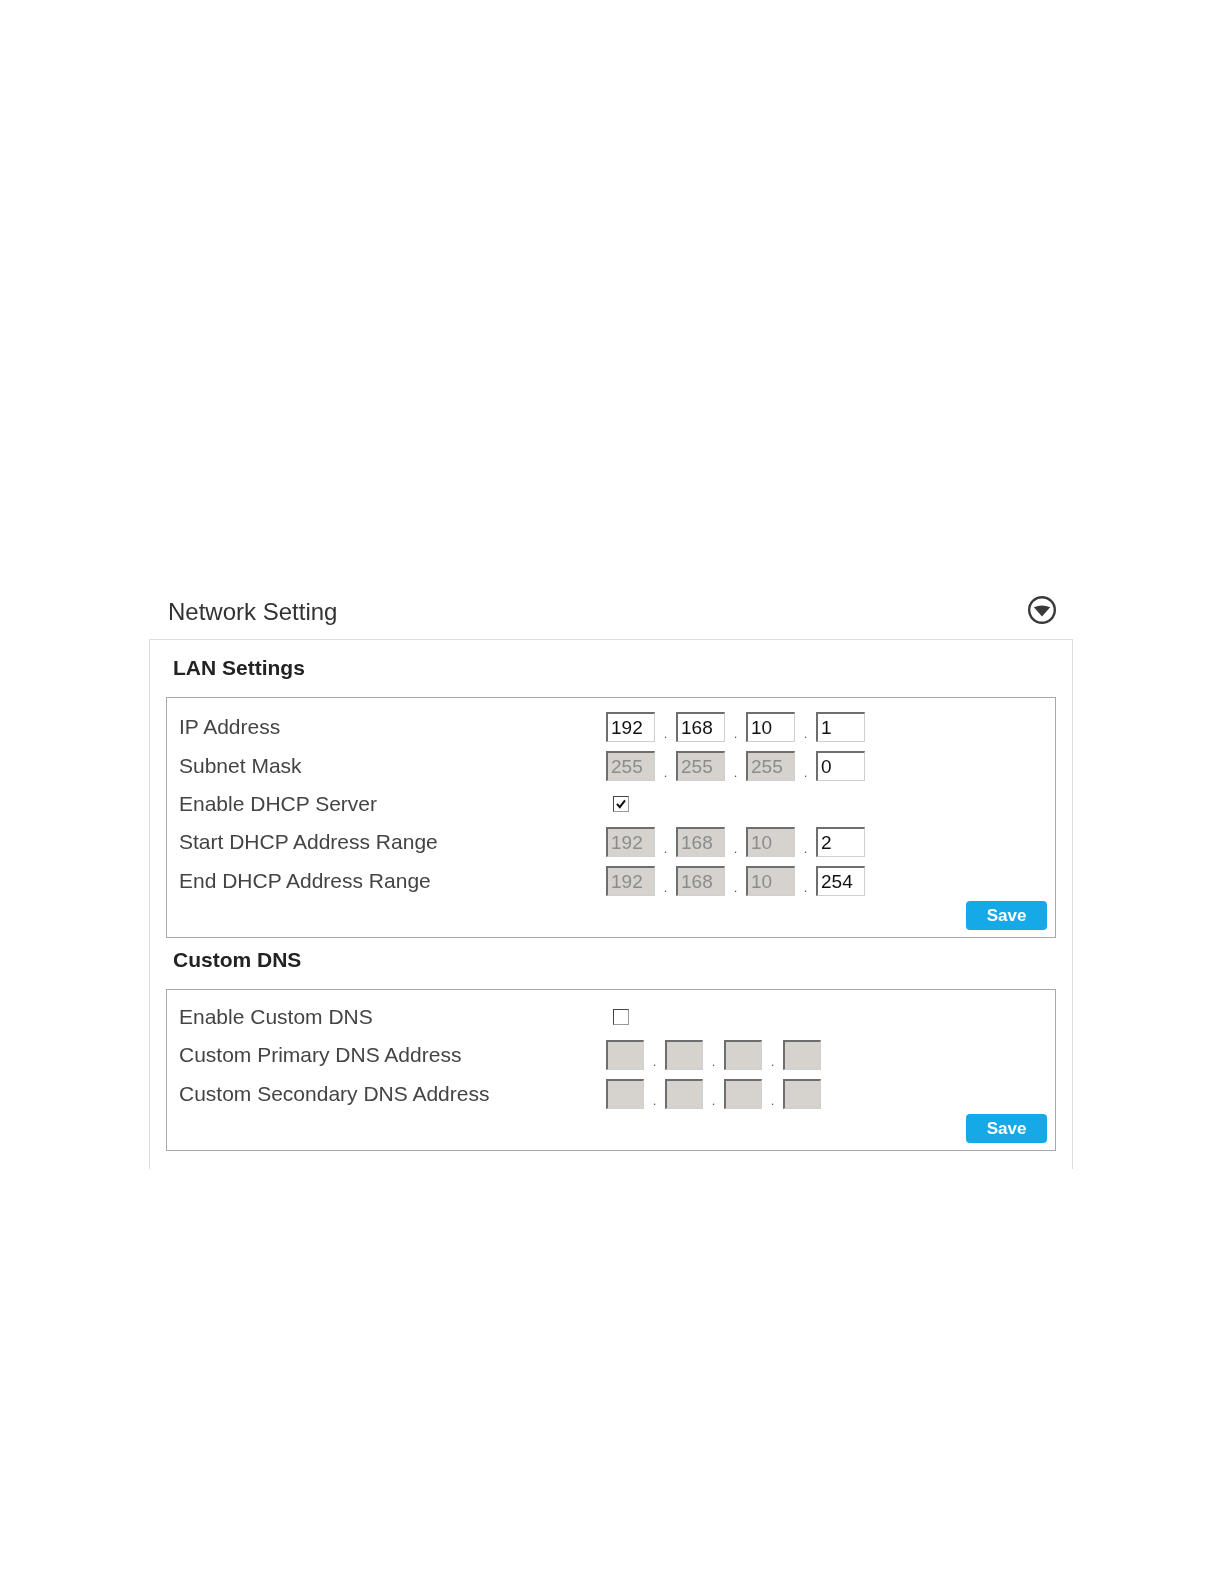 The height and width of the screenshot is (1584, 1224). What do you see at coordinates (309, 842) in the screenshot?
I see `field-label: Start DHCP Address Range` at bounding box center [309, 842].